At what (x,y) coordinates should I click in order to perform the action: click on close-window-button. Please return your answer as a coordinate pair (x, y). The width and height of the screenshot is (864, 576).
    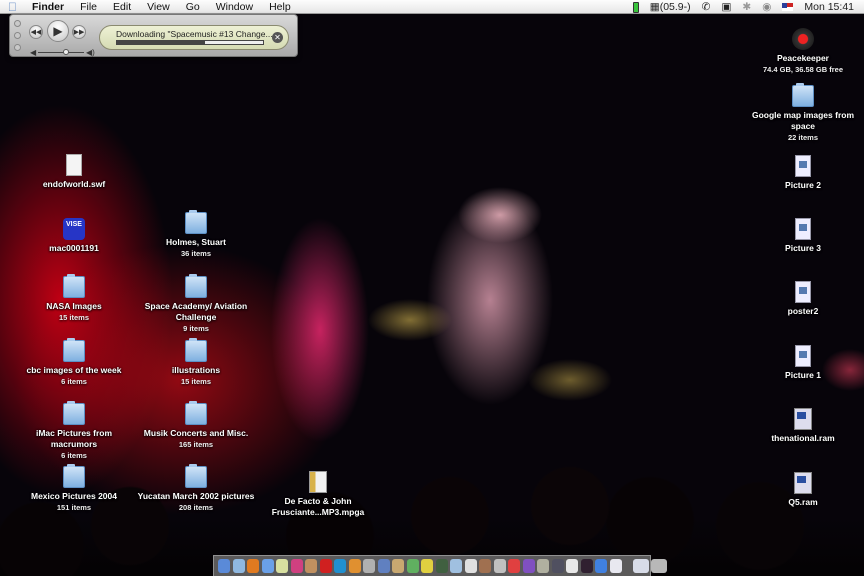
    Looking at the image, I should click on (17, 23).